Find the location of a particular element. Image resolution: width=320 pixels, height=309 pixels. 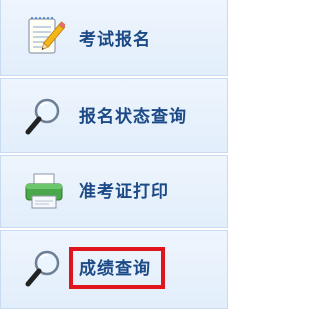

notepad-pencil-icon is located at coordinates (45, 36).